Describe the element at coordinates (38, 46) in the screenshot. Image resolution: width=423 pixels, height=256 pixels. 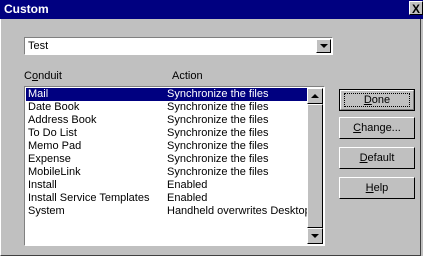
I see `handheld-user-value: Test` at that location.